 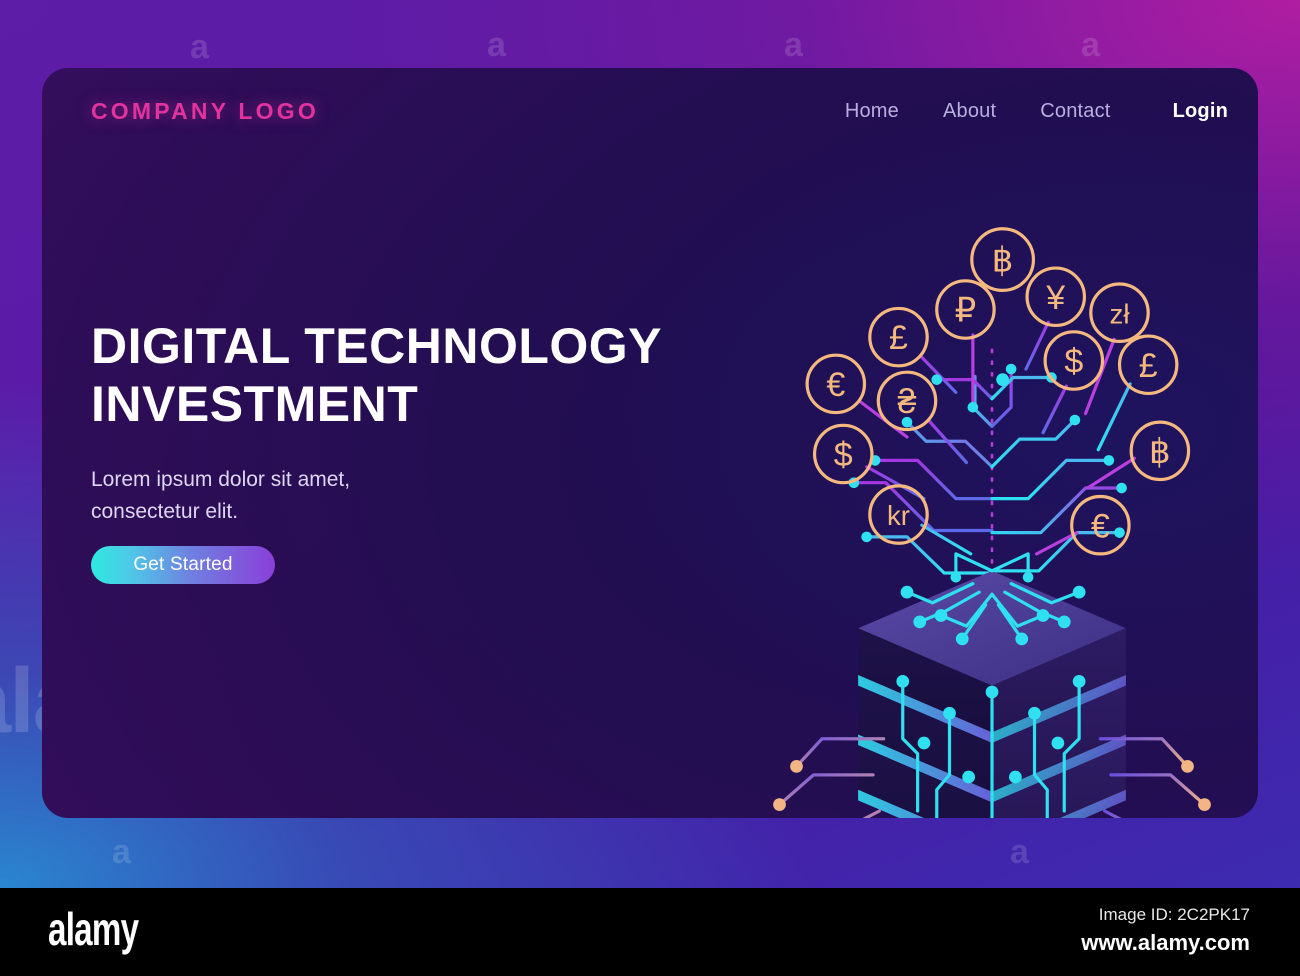 What do you see at coordinates (93, 929) in the screenshot?
I see `alamy-brand: alamy` at bounding box center [93, 929].